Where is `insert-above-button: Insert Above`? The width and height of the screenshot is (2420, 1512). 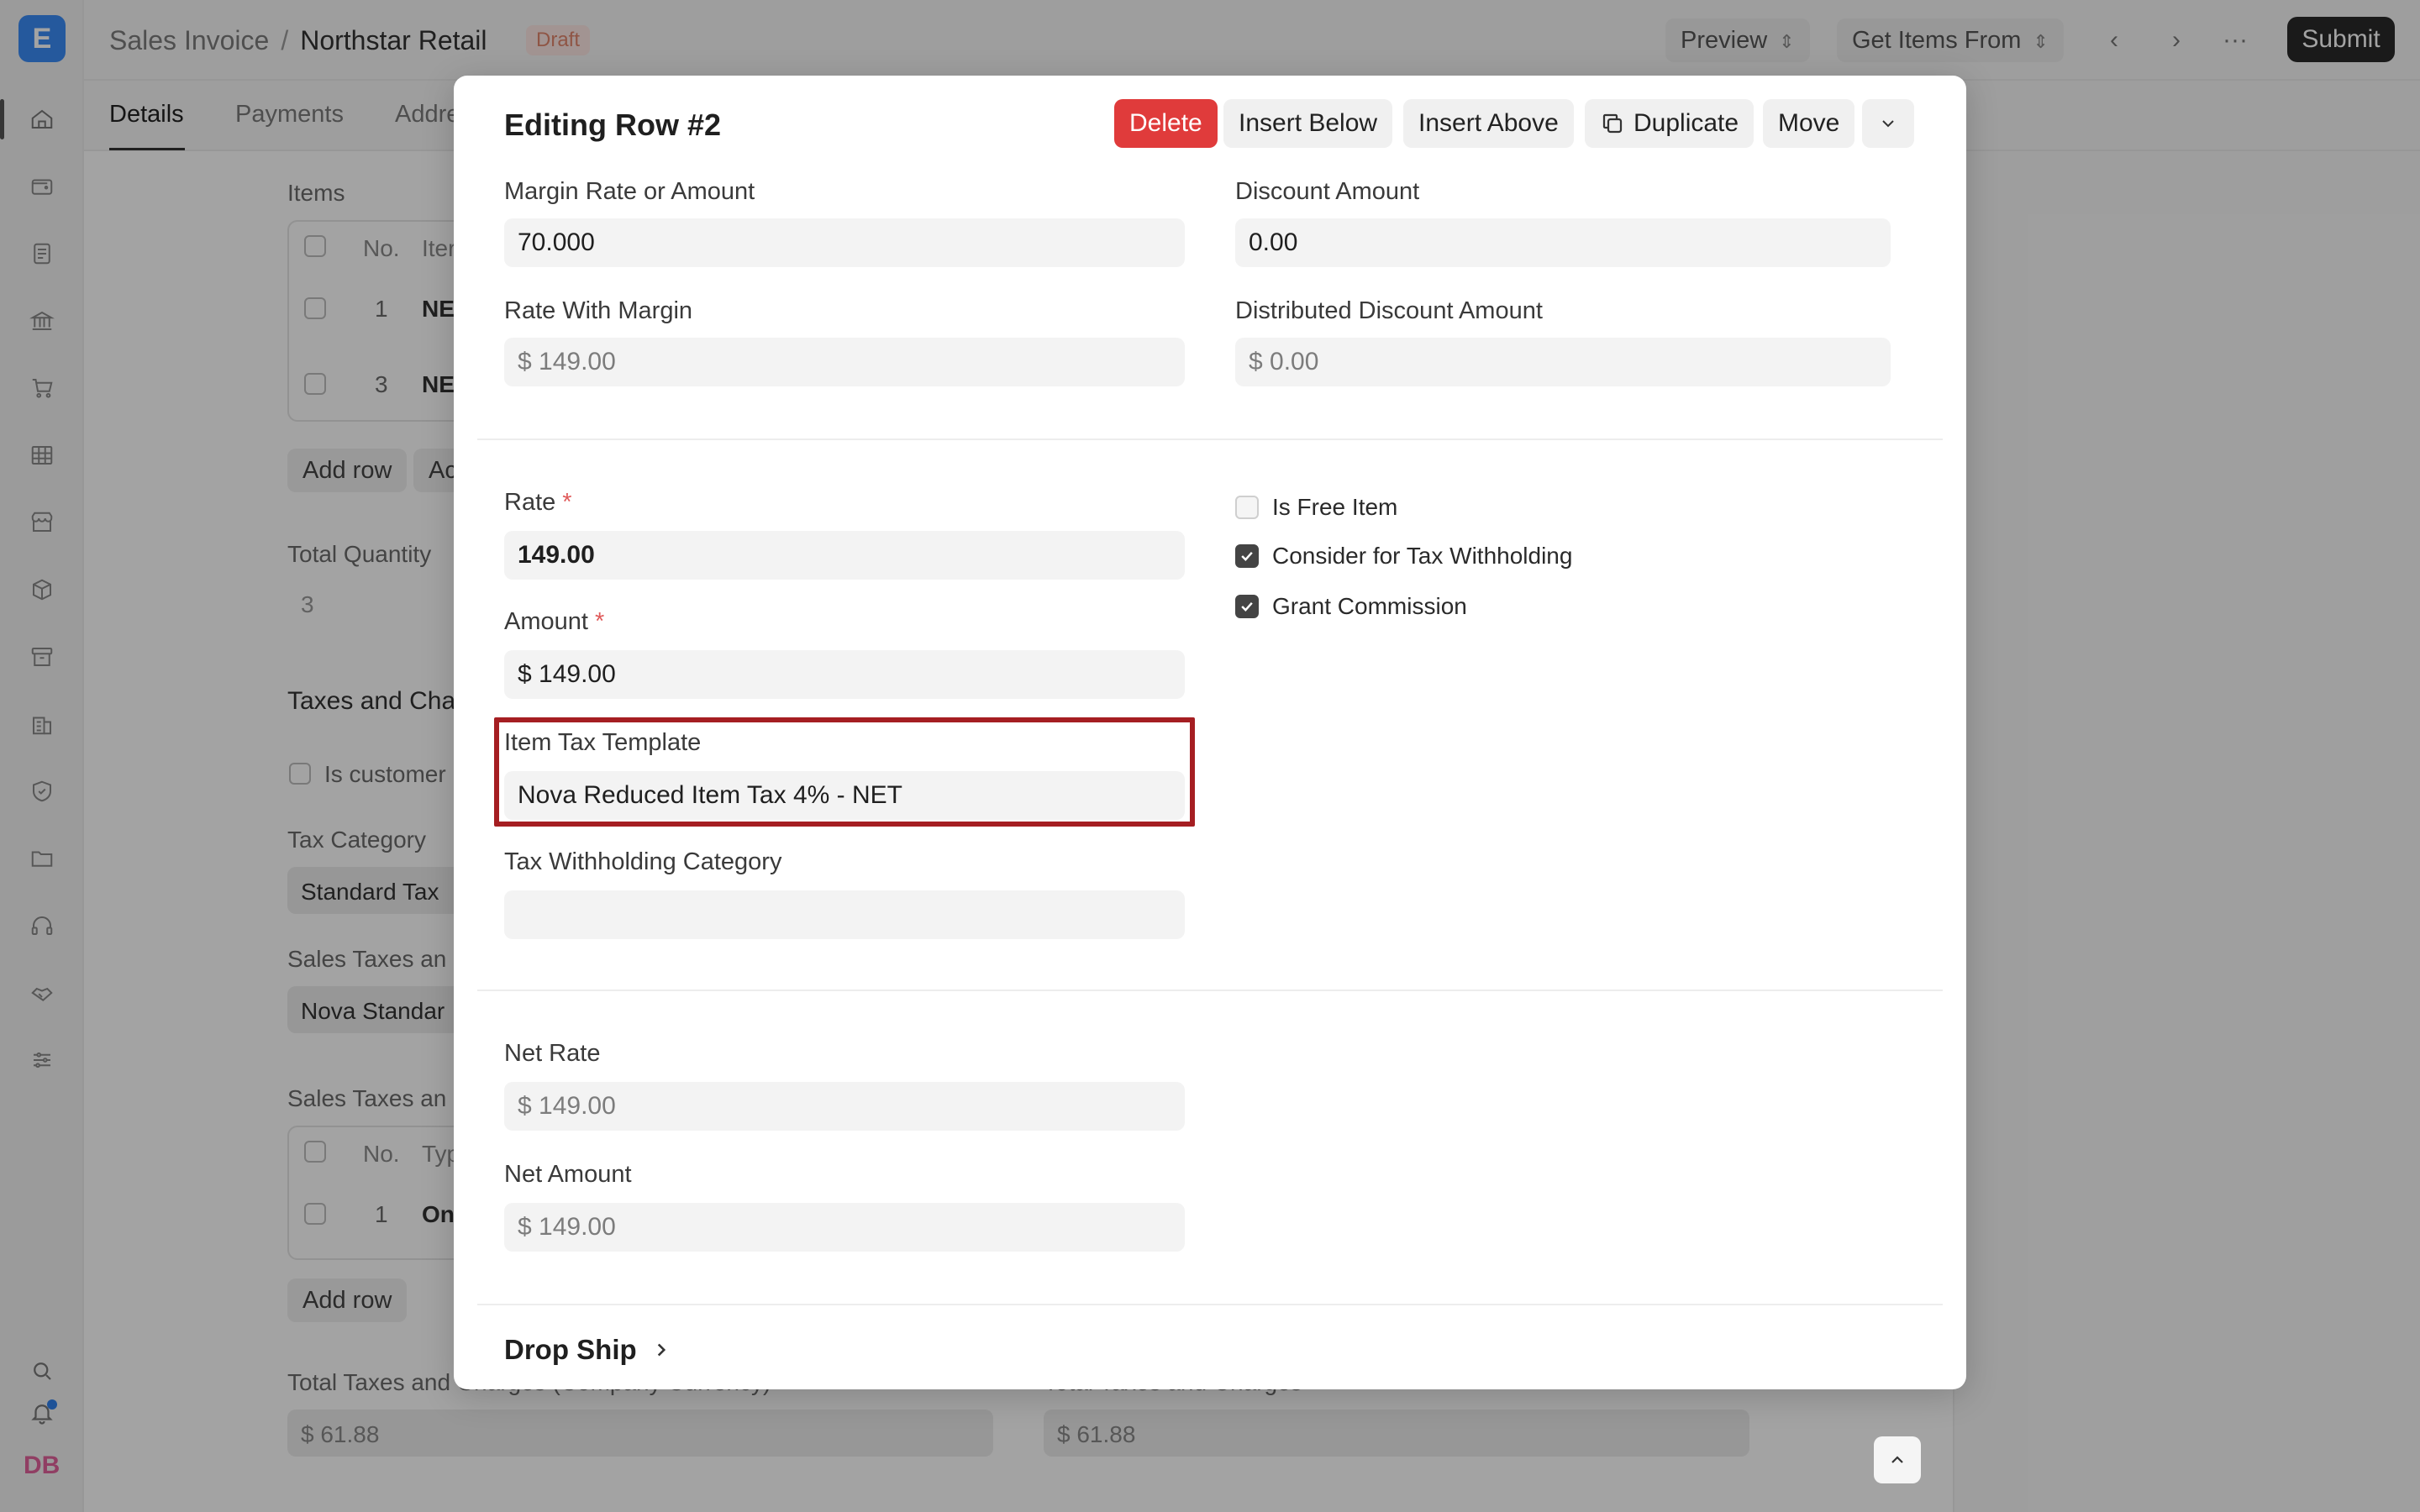 insert-above-button: Insert Above is located at coordinates (1488, 123).